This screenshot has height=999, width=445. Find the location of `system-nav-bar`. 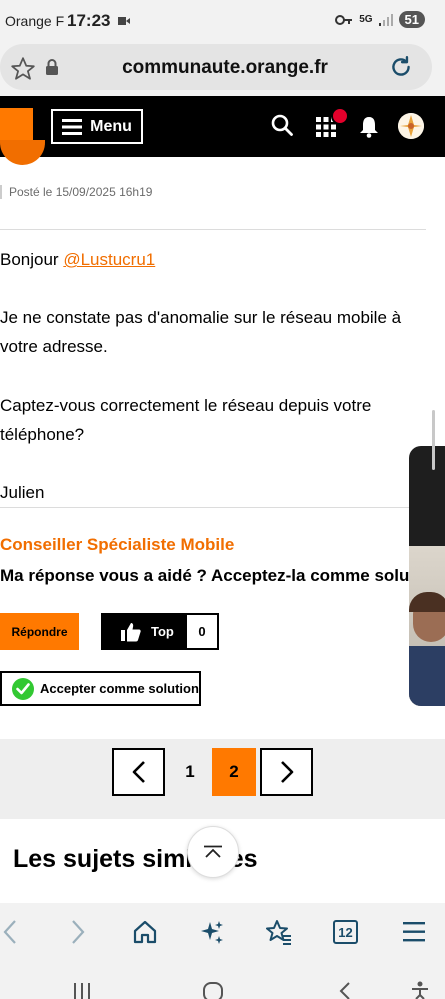

system-nav-bar is located at coordinates (222, 981).